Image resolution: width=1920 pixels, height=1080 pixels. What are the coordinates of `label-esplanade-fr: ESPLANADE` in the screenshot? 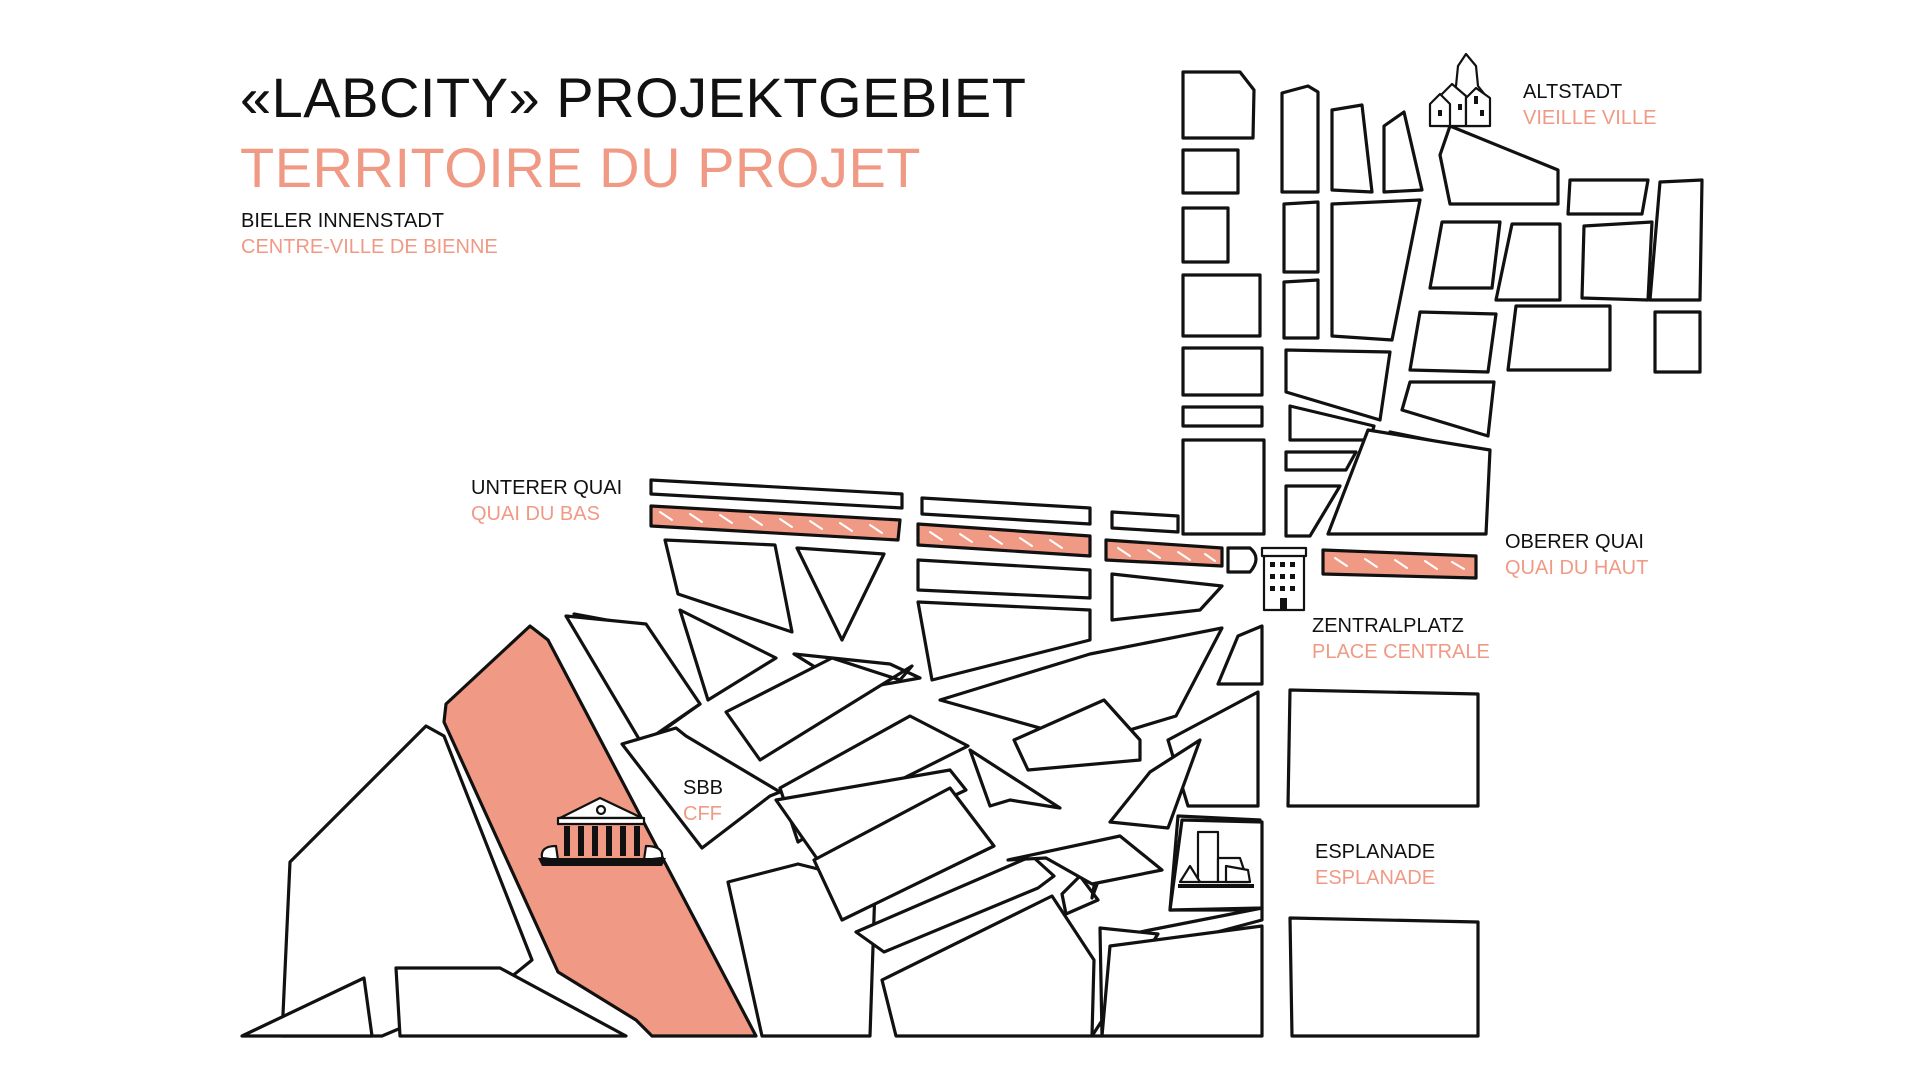 It's located at (1375, 878).